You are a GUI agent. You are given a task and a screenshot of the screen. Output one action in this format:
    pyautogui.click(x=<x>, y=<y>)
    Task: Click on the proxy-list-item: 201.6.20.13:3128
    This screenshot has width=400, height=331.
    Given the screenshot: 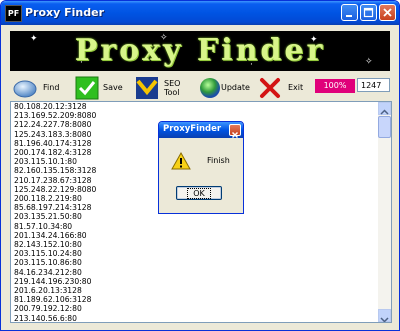 What is the action you would take?
    pyautogui.click(x=55, y=290)
    